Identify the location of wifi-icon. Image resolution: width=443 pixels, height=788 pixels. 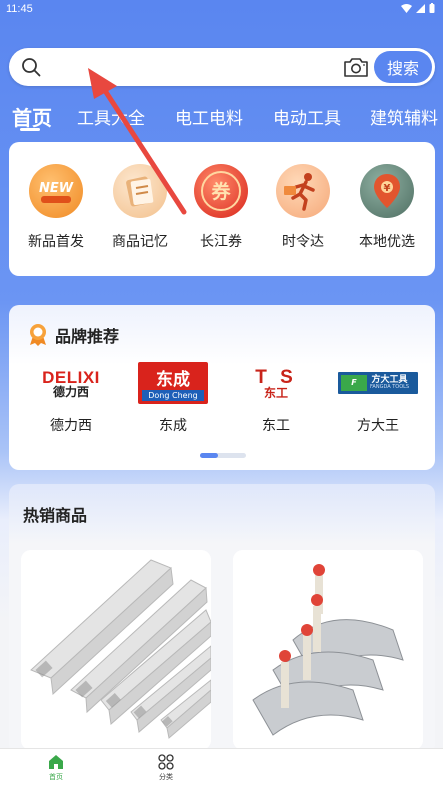
(406, 8).